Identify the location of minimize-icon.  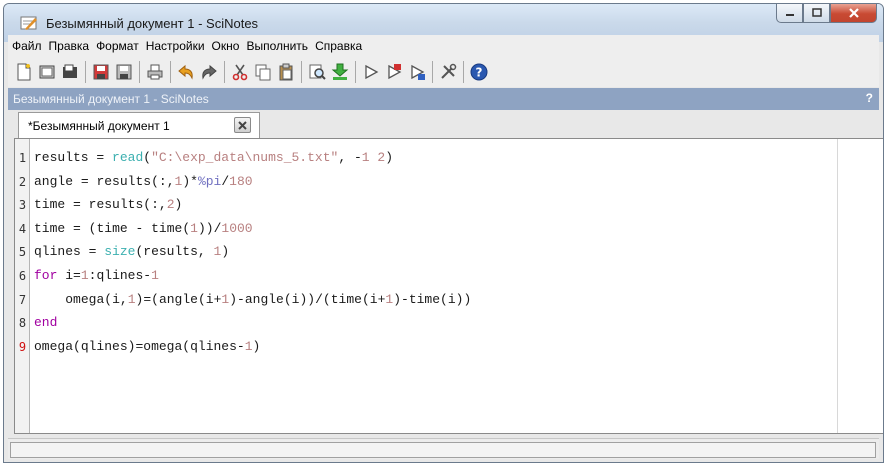
(789, 15).